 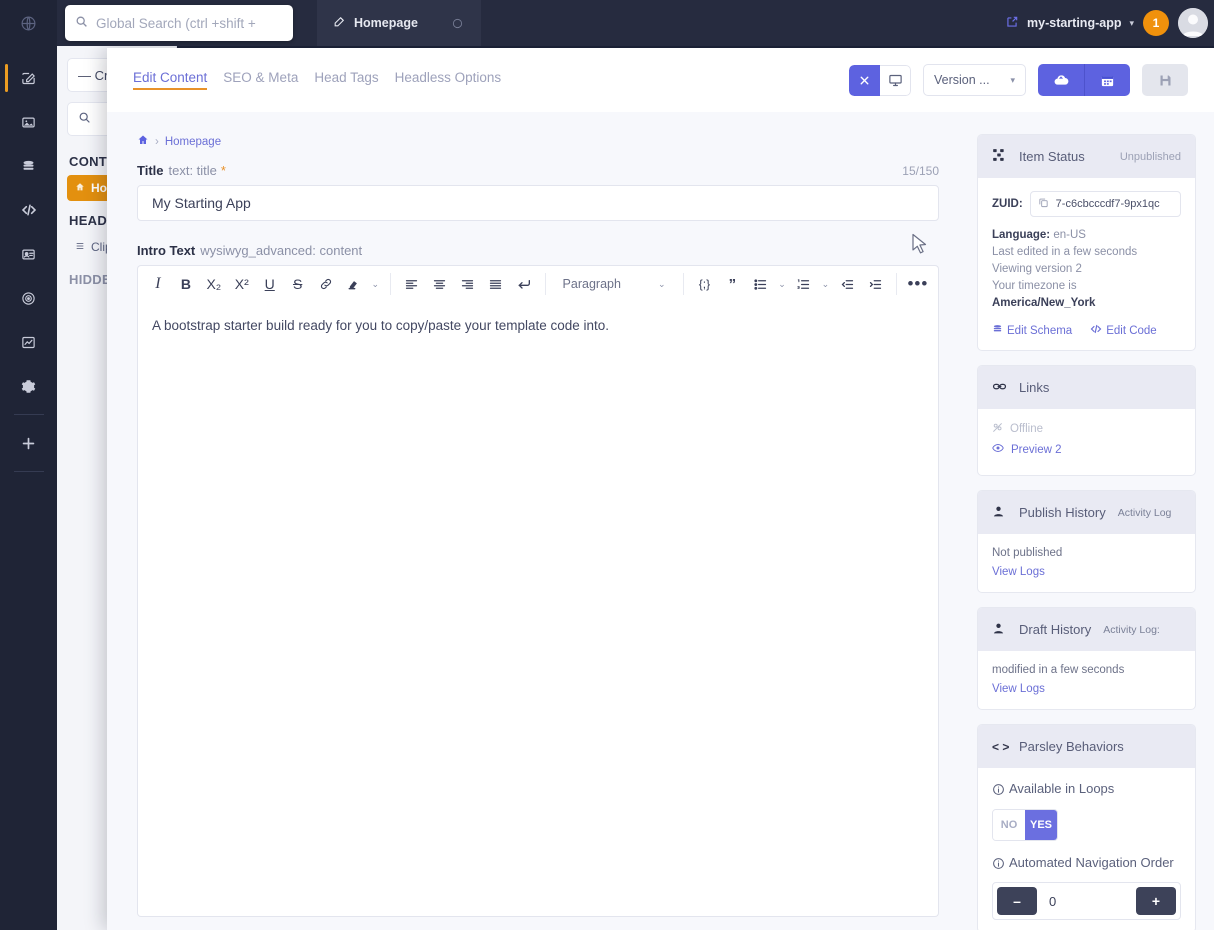 What do you see at coordinates (614, 284) in the screenshot?
I see `block-format-select: Paragraph ⌄` at bounding box center [614, 284].